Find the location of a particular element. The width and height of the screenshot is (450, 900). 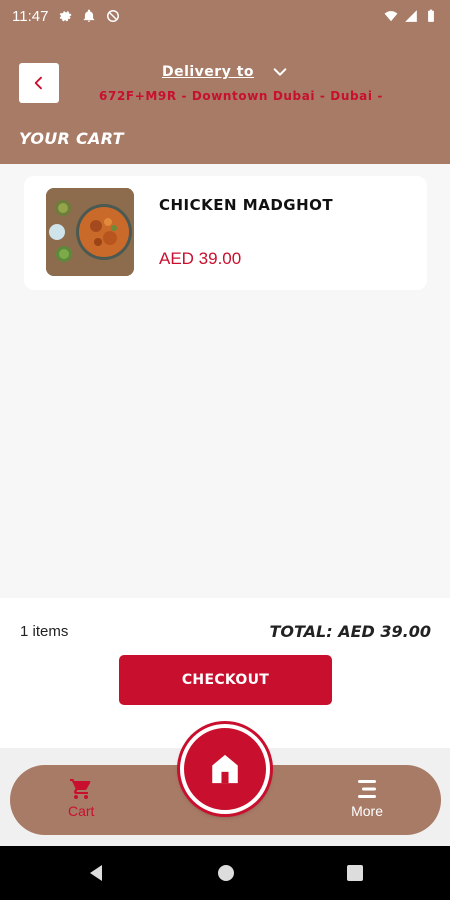

home-icon is located at coordinates (225, 769).